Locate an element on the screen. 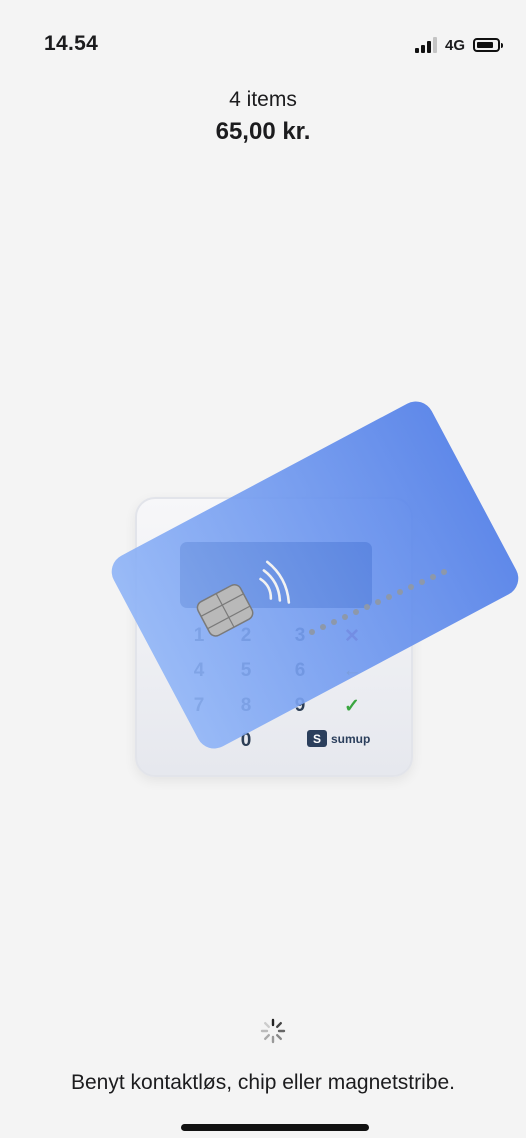 Image resolution: width=526 pixels, height=1138 pixels. network-type: 4G is located at coordinates (454, 45).